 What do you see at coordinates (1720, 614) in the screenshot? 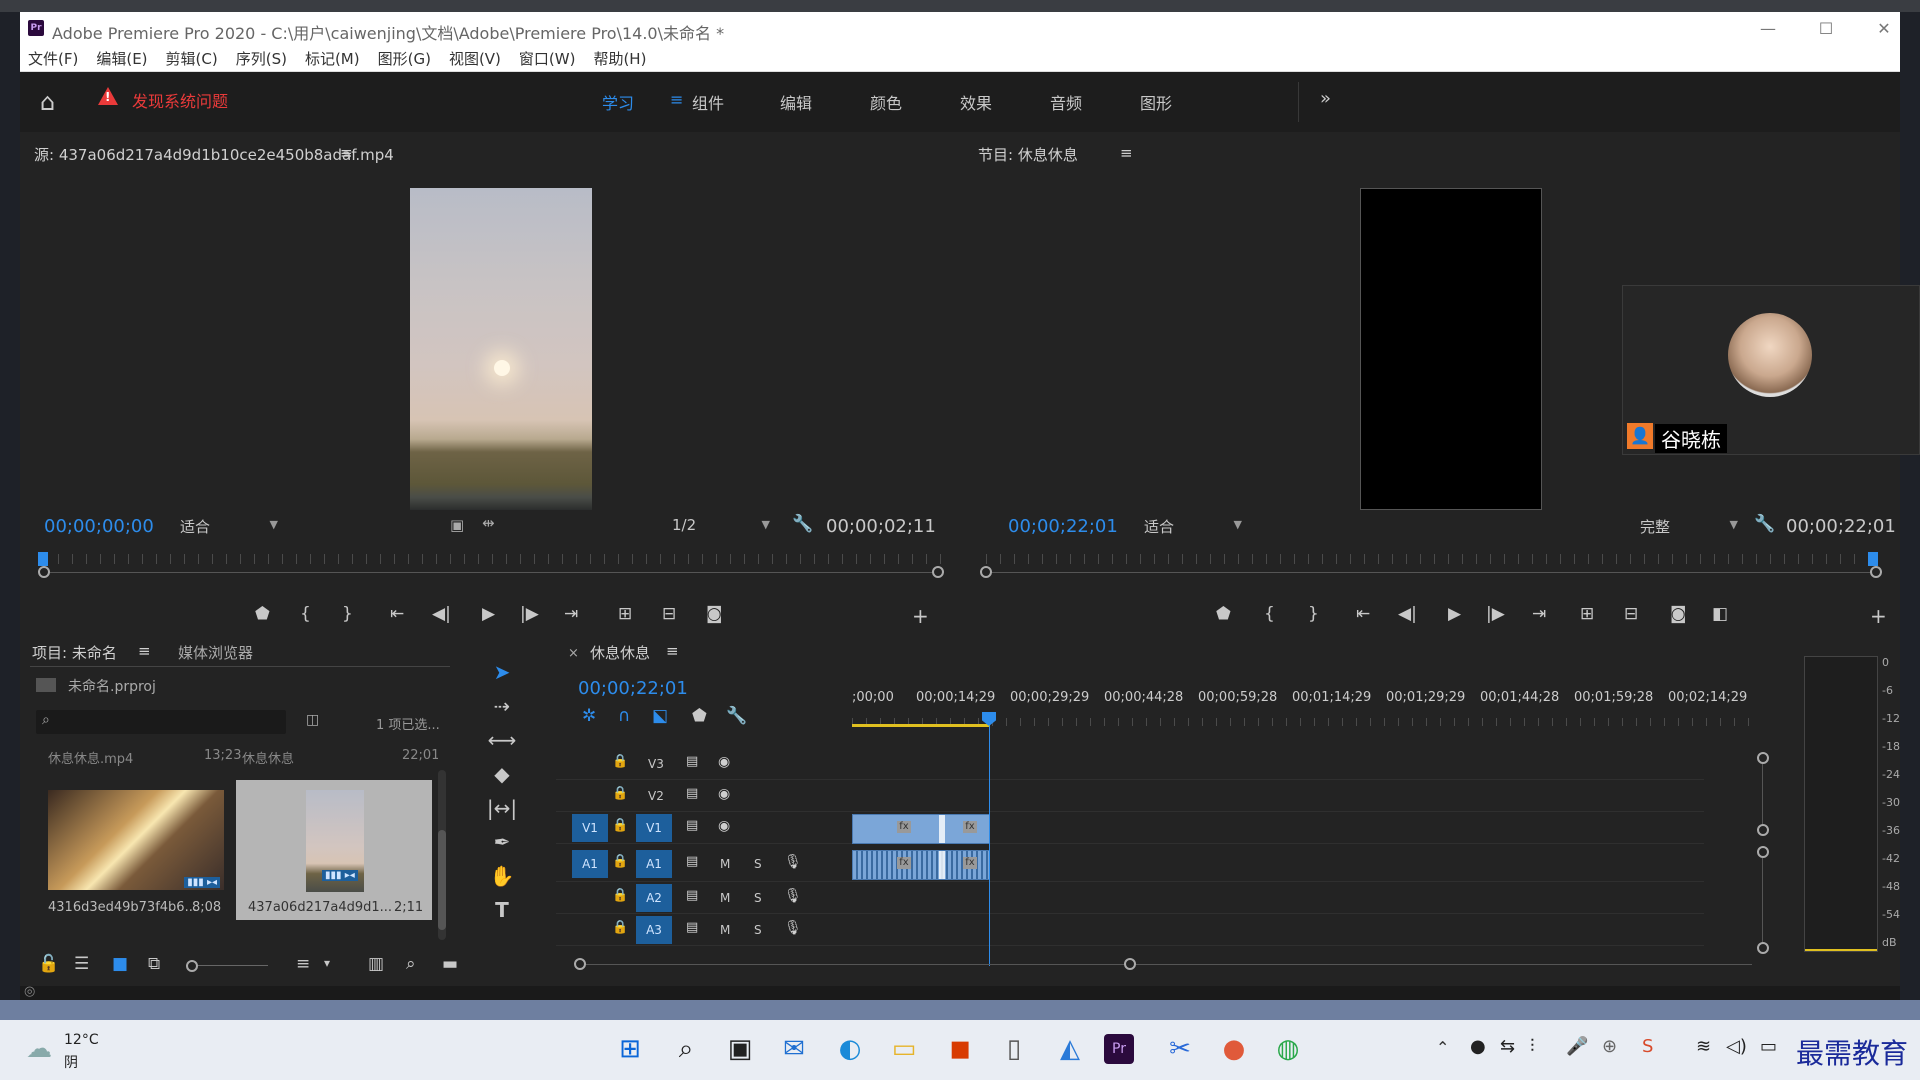
I see `comparison-view-icon: ◧` at bounding box center [1720, 614].